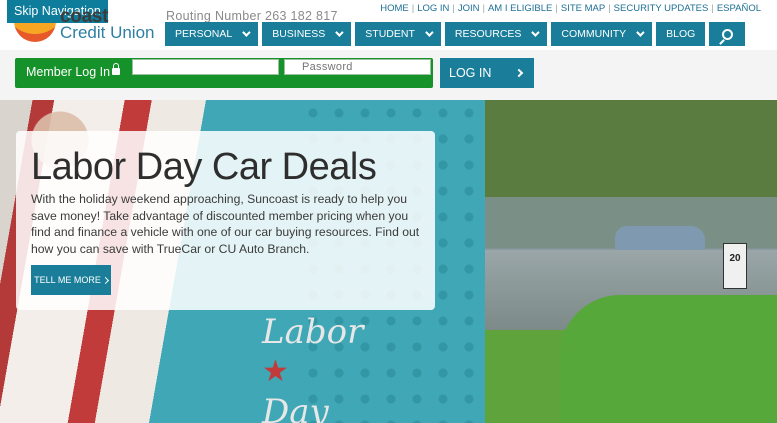 The width and height of the screenshot is (777, 423). I want to click on nav-label: RESOURCES, so click(488, 34).